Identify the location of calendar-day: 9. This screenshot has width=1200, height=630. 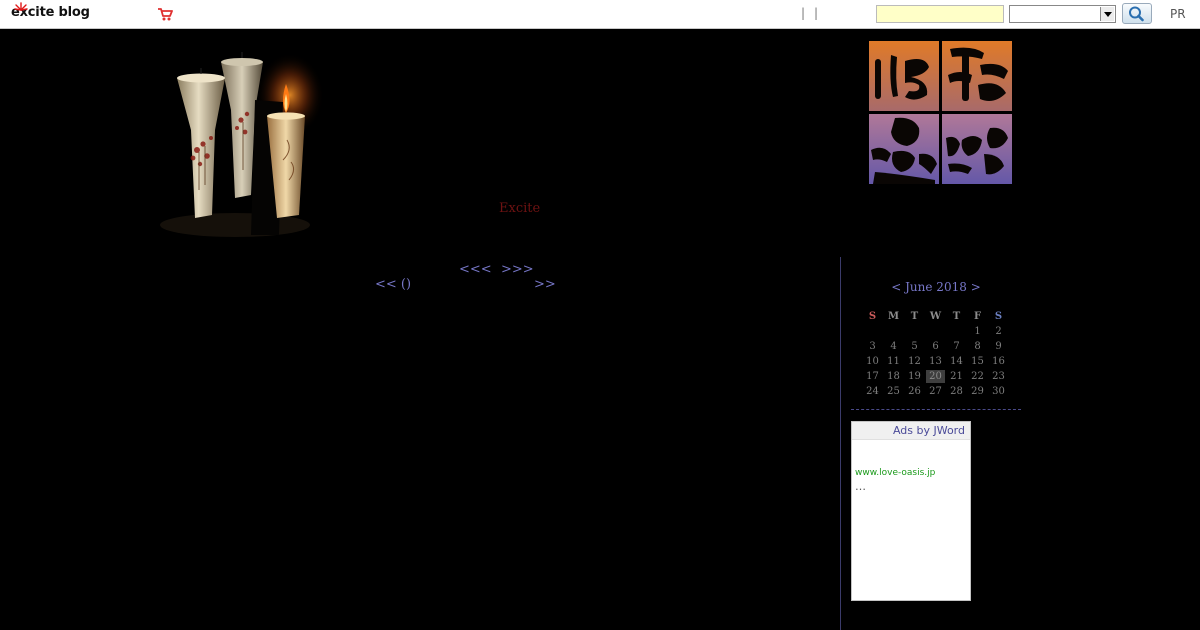
(998, 346).